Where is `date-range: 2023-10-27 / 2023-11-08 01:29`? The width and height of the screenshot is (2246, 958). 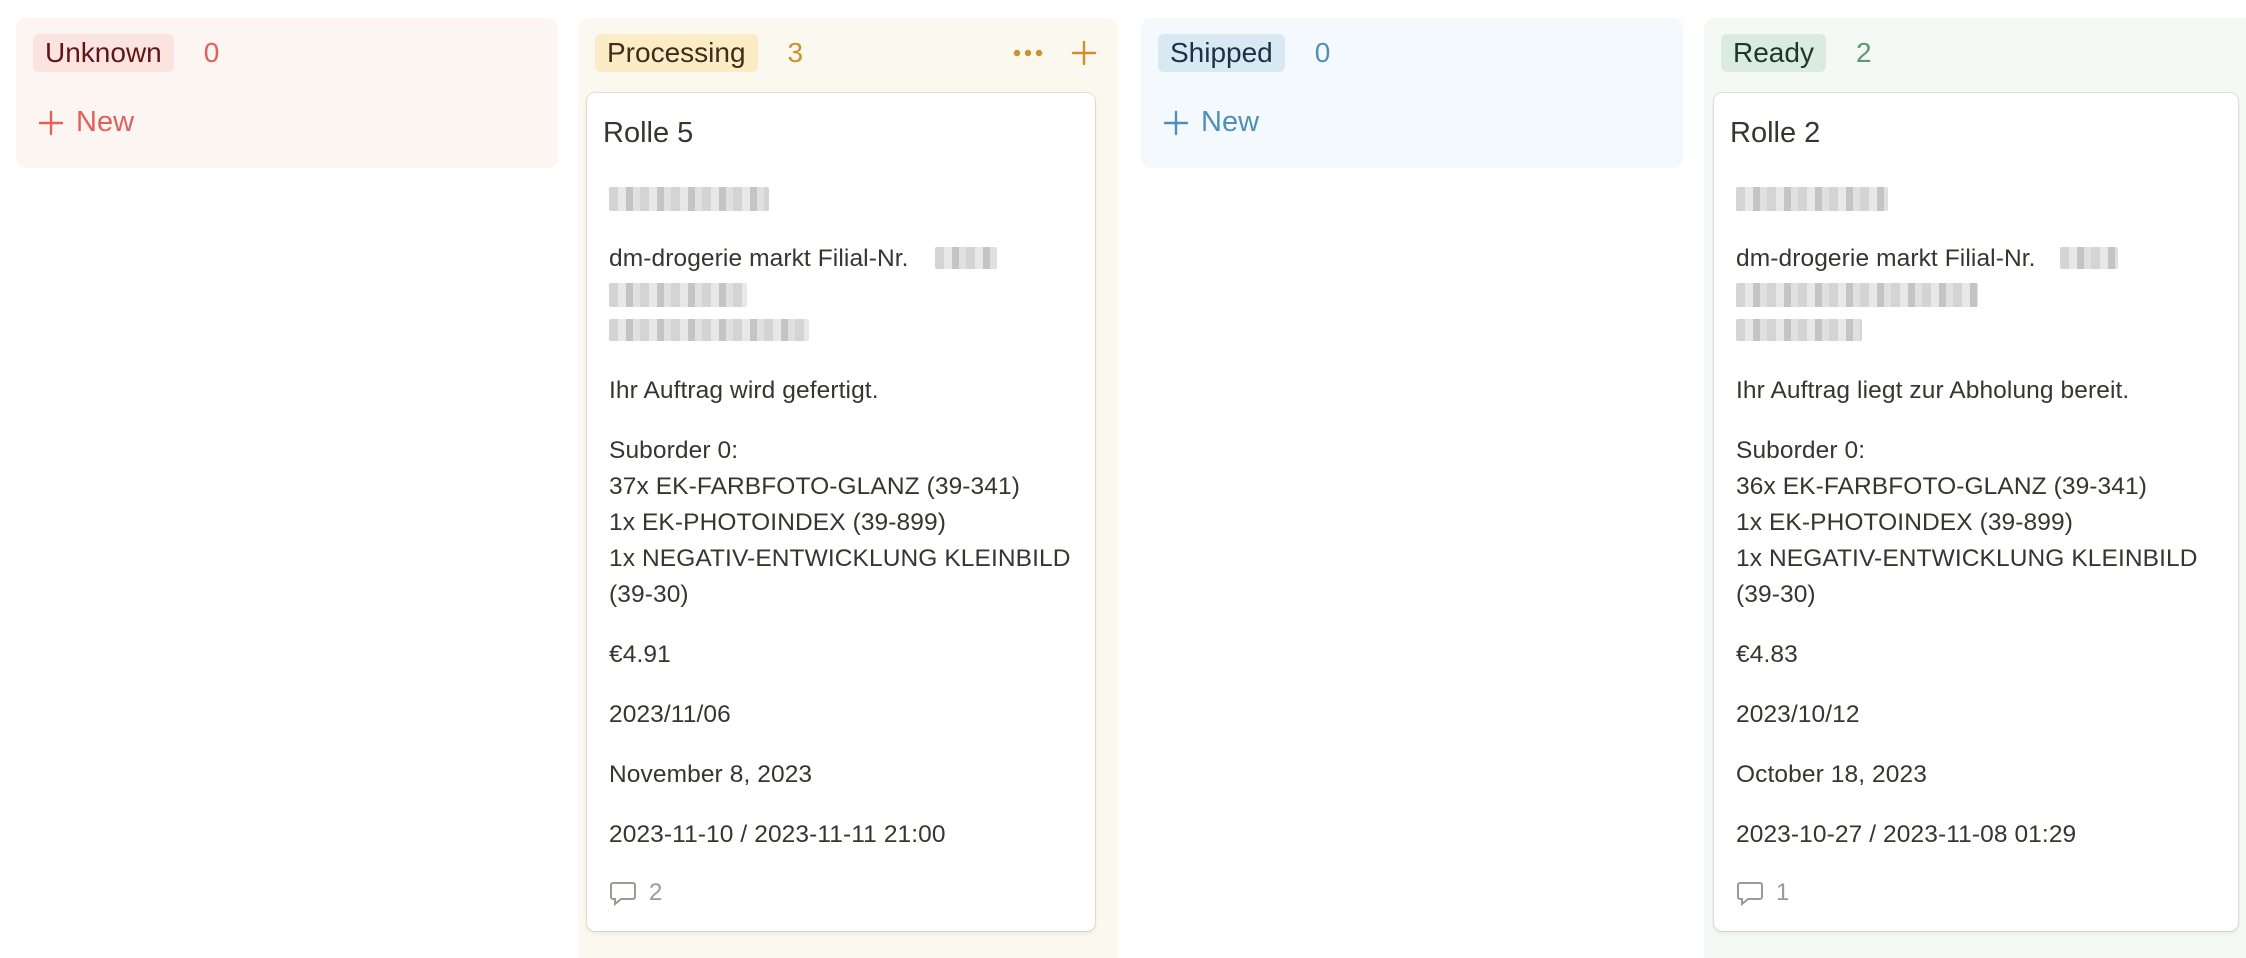 date-range: 2023-10-27 / 2023-11-08 01:29 is located at coordinates (1906, 834).